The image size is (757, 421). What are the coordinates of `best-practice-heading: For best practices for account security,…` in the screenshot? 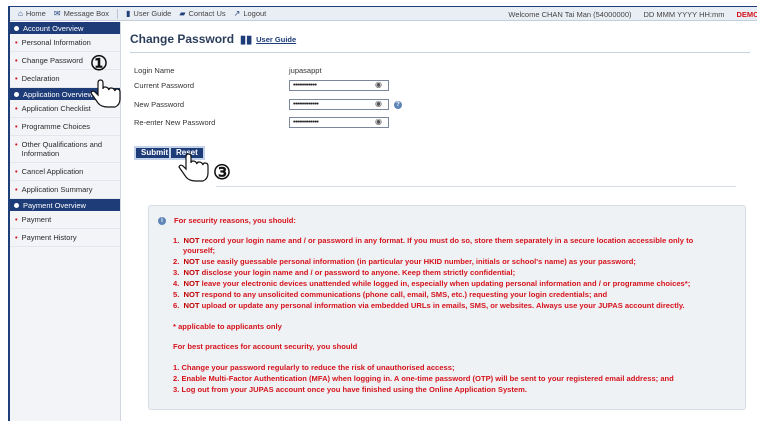 It's located at (265, 346).